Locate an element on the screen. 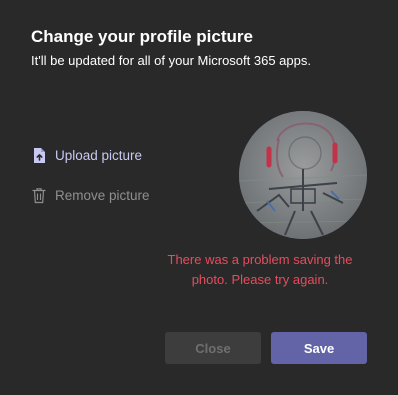 This screenshot has height=395, width=398. upload-picture-link: Upload picture is located at coordinates (86, 155).